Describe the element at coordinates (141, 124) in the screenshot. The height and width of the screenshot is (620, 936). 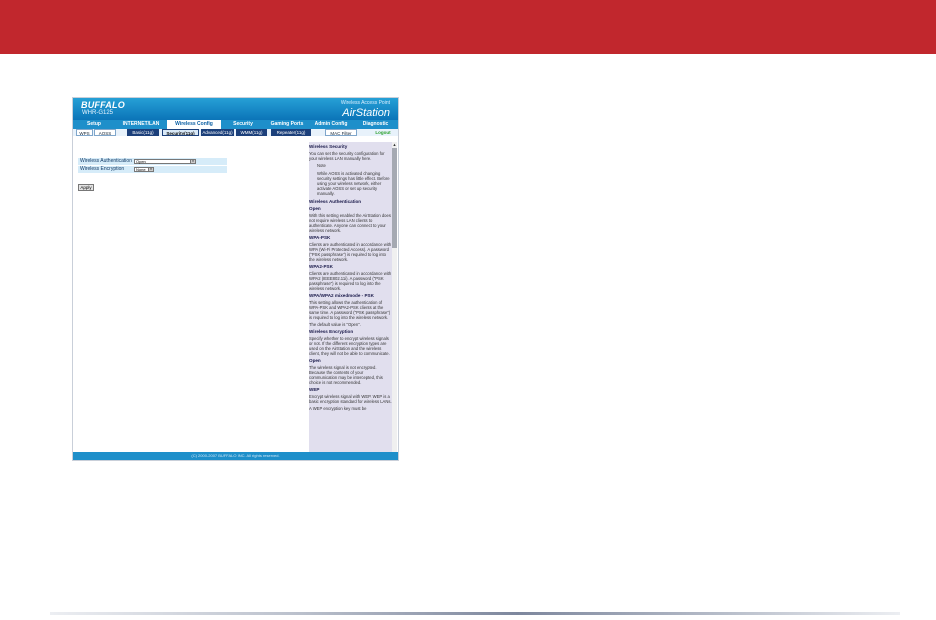
I see `nav-tab: INTERNET/LAN` at that location.